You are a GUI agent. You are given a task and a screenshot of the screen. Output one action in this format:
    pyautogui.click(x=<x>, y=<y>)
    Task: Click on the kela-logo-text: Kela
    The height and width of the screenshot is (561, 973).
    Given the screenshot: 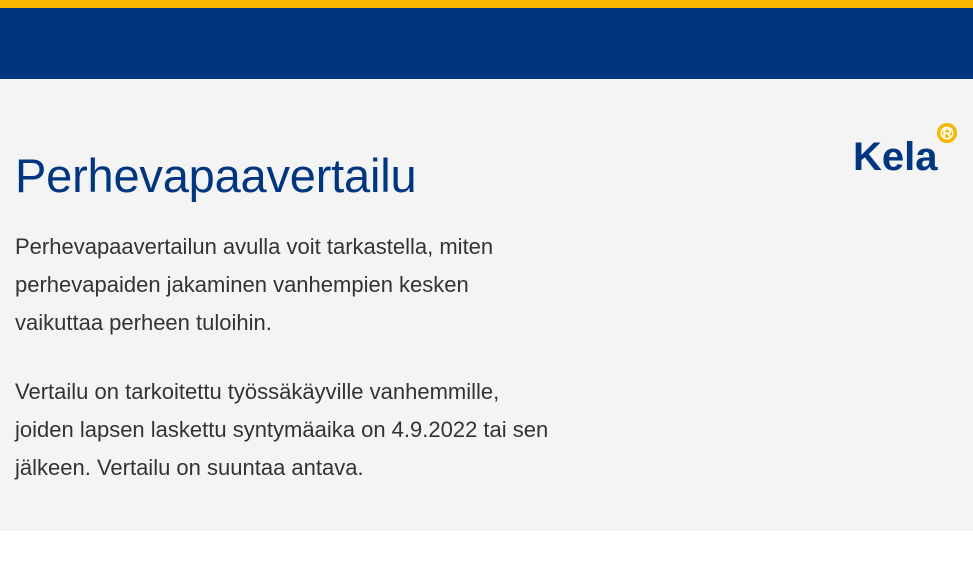 What is the action you would take?
    pyautogui.click(x=895, y=155)
    